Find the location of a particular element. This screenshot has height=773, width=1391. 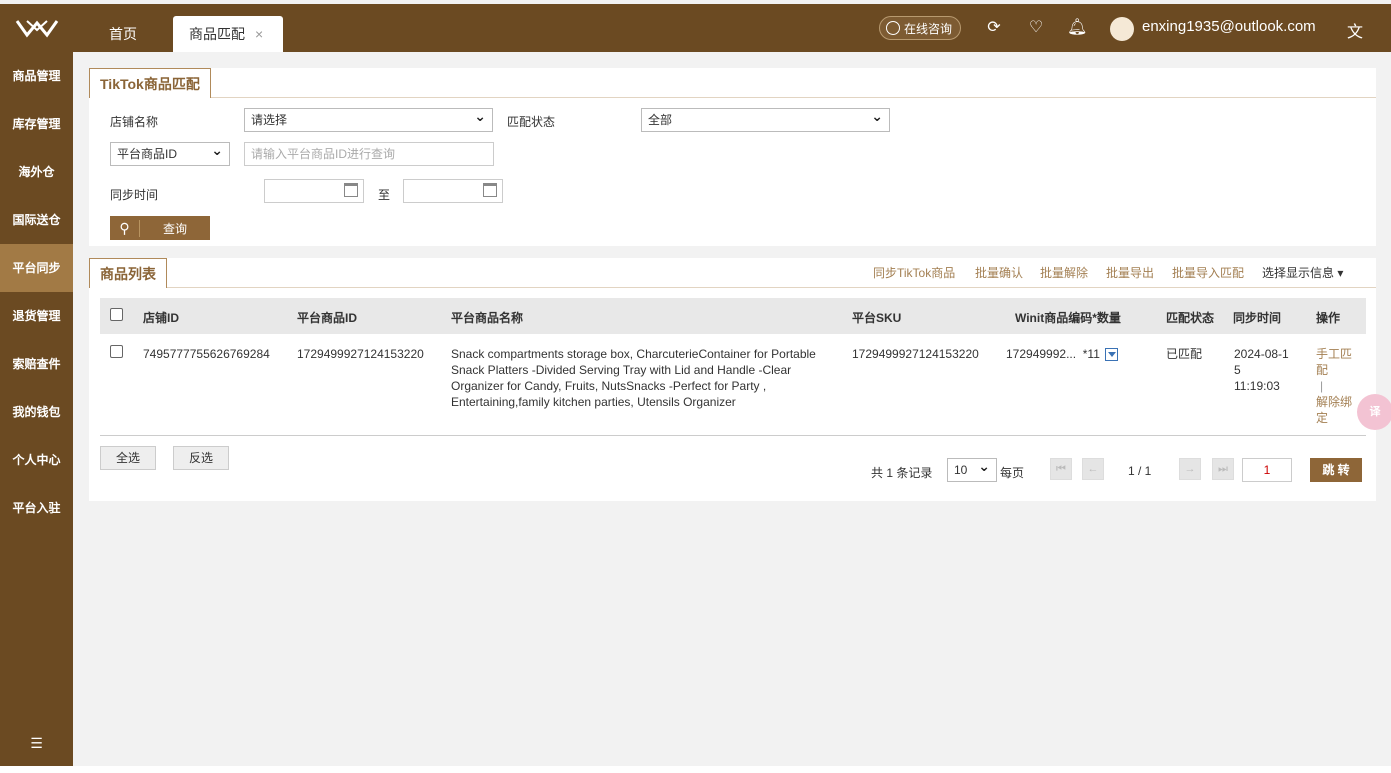

sidebar-item-platform-sync: 平台同步 is located at coordinates (36, 268).